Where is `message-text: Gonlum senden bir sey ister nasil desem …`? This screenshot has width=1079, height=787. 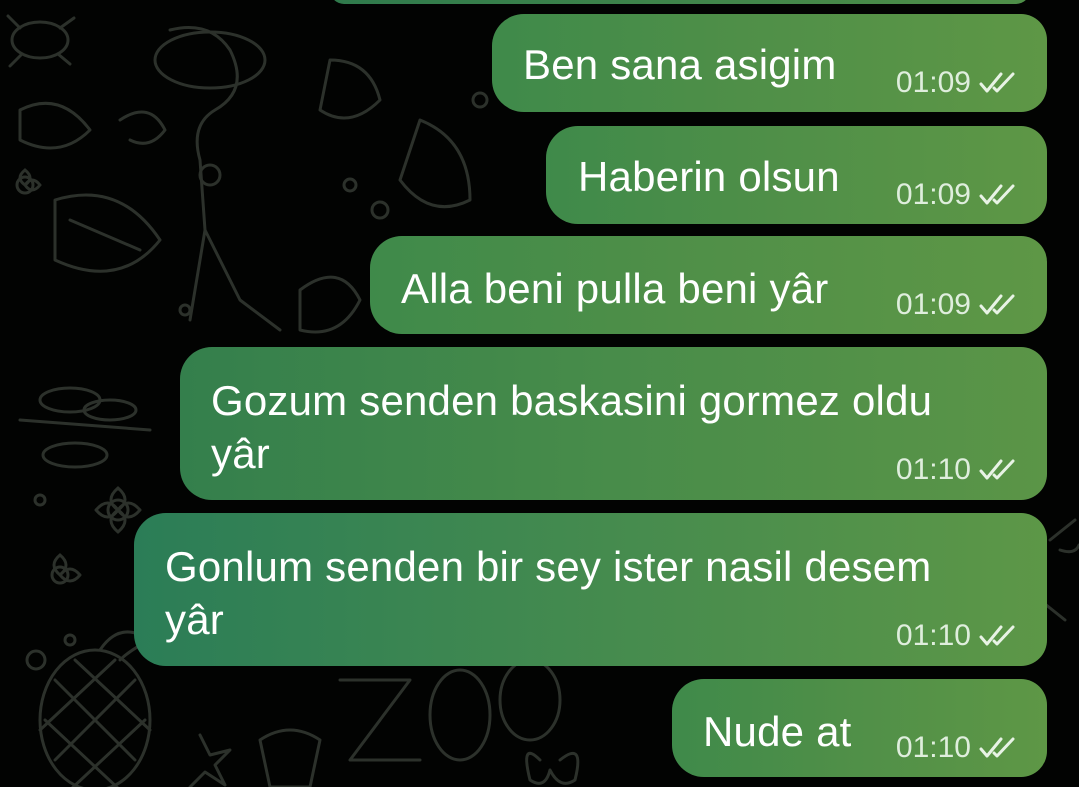
message-text: Gonlum senden bir sey ister nasil desem … is located at coordinates (548, 593).